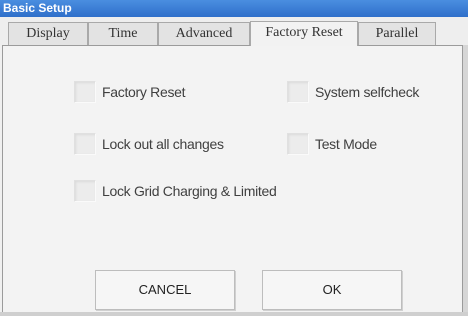  I want to click on tab-advanced: Advanced, so click(204, 34).